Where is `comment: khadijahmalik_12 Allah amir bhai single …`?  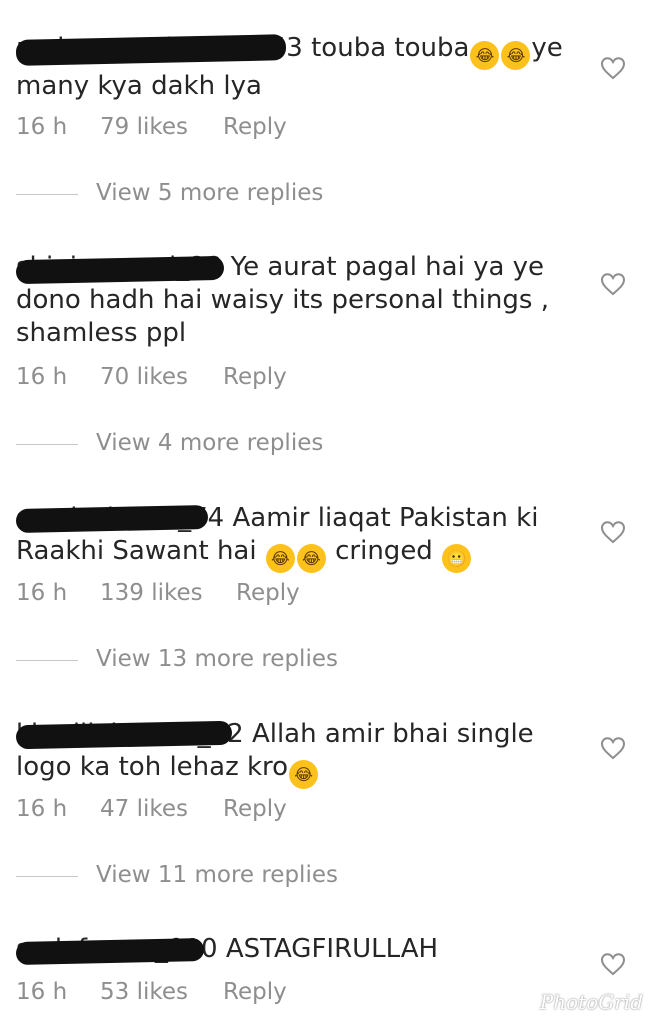 comment: khadijahmalik_12 Allah amir bhai single … is located at coordinates (300, 753).